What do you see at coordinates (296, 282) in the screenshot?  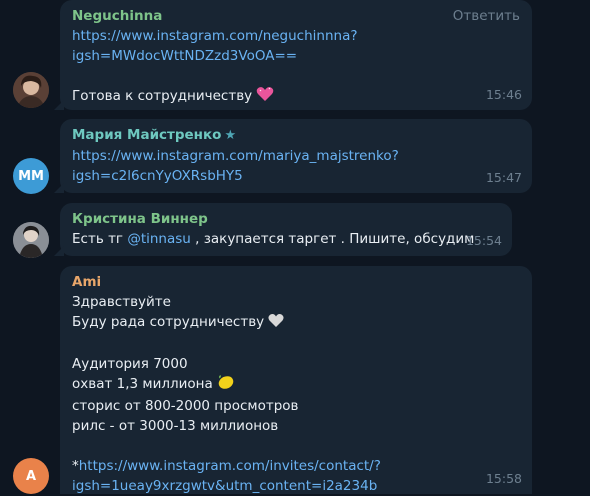 I see `sender-name: Ami` at bounding box center [296, 282].